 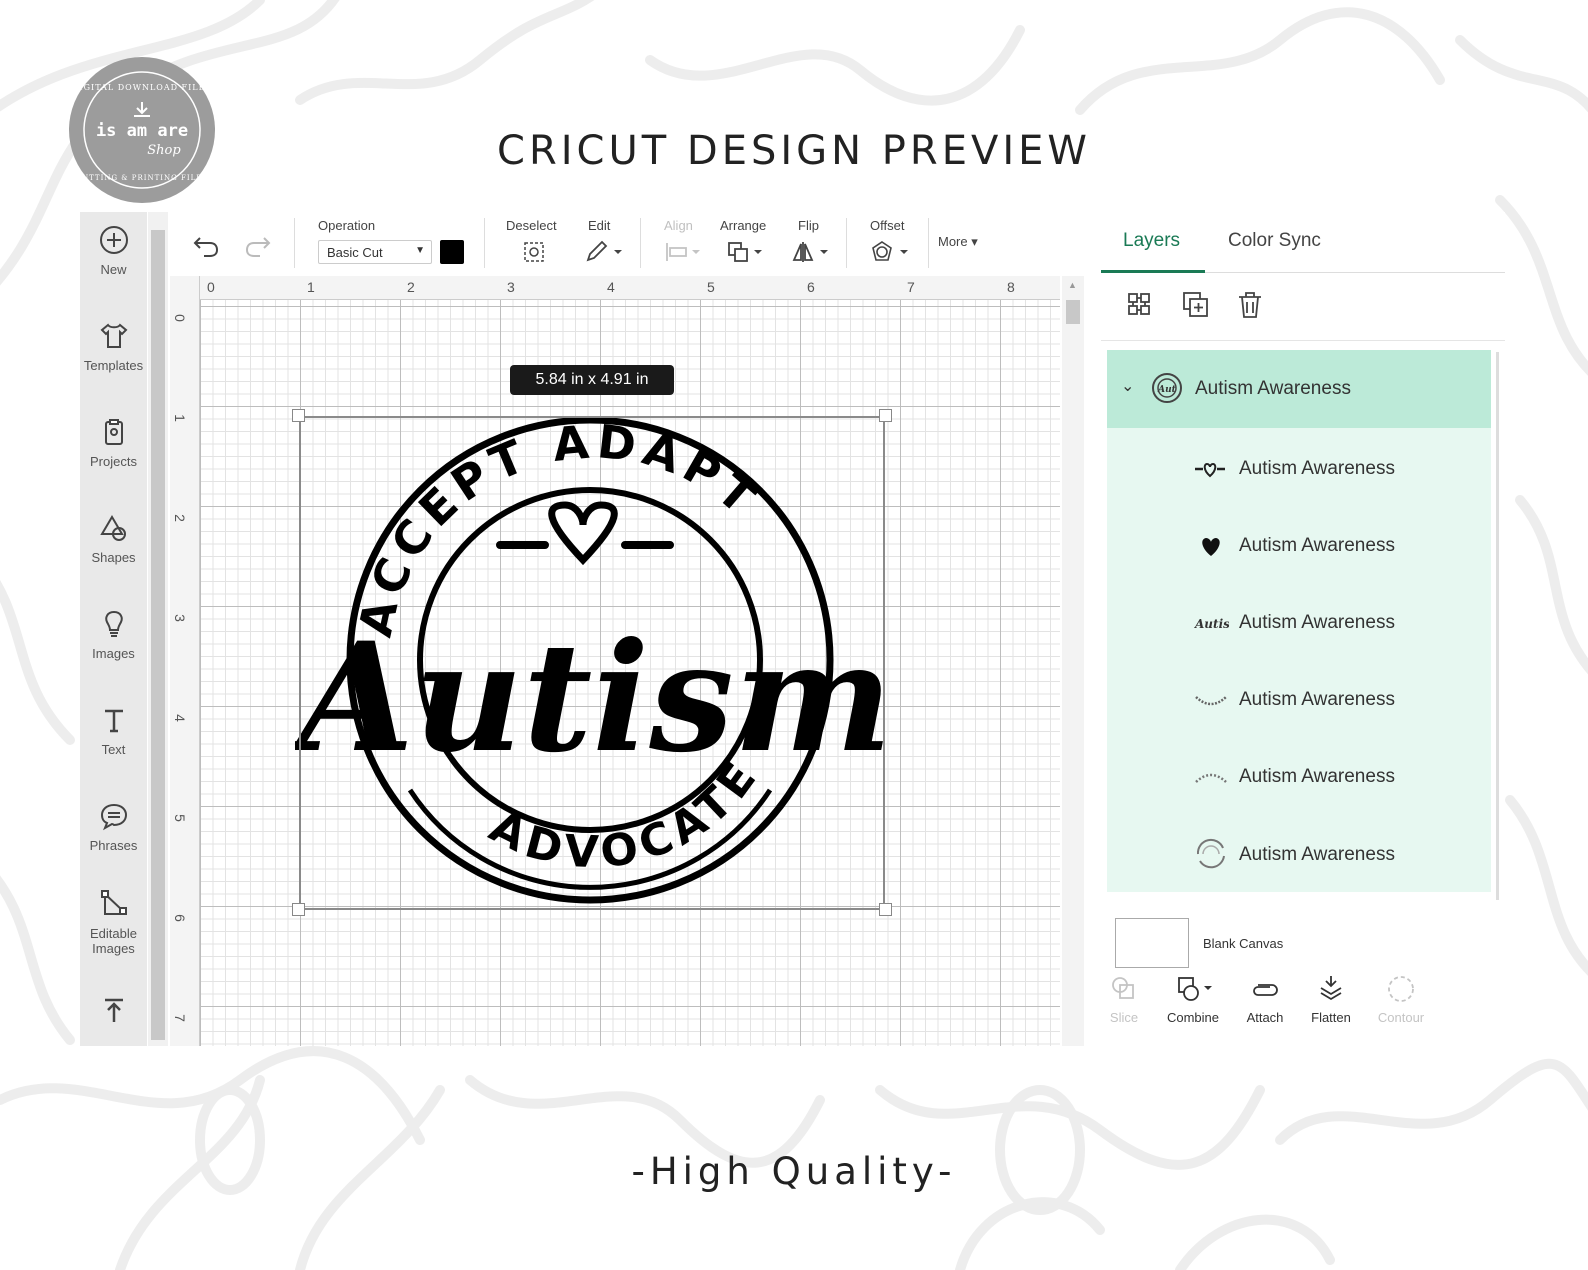 I want to click on sidebar-item-phrases: Phrases, so click(x=113, y=826).